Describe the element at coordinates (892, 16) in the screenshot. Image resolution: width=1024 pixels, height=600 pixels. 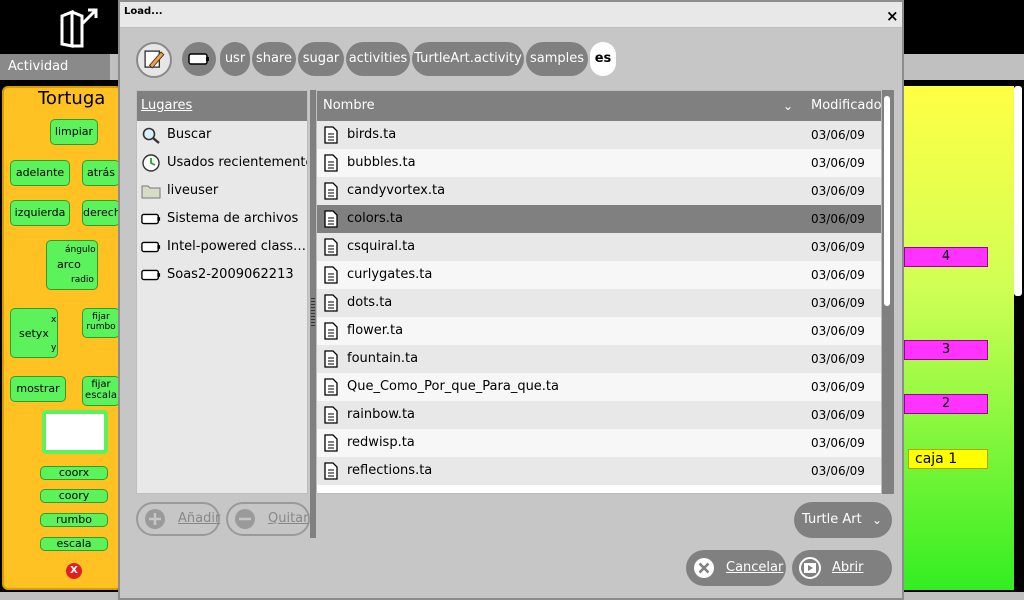
I see `close-icon: ×` at that location.